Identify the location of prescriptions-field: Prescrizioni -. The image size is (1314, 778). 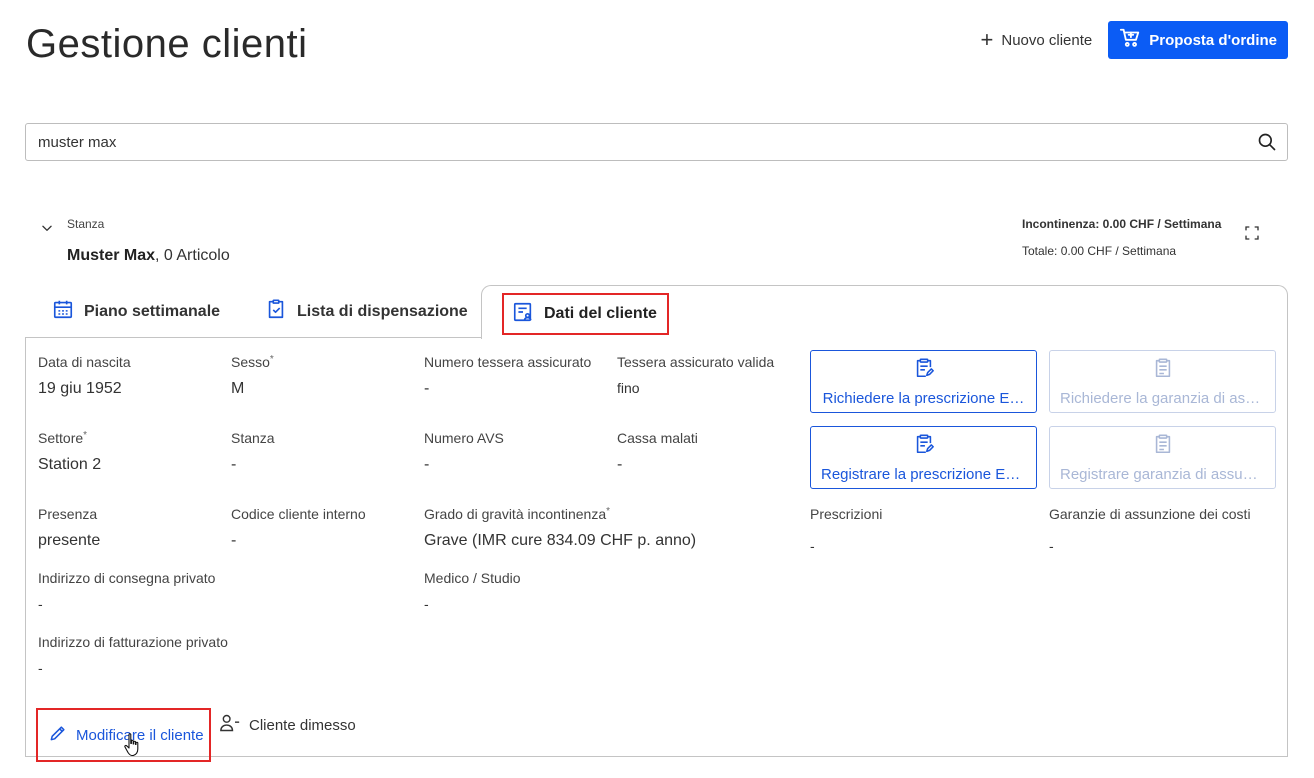
(846, 530).